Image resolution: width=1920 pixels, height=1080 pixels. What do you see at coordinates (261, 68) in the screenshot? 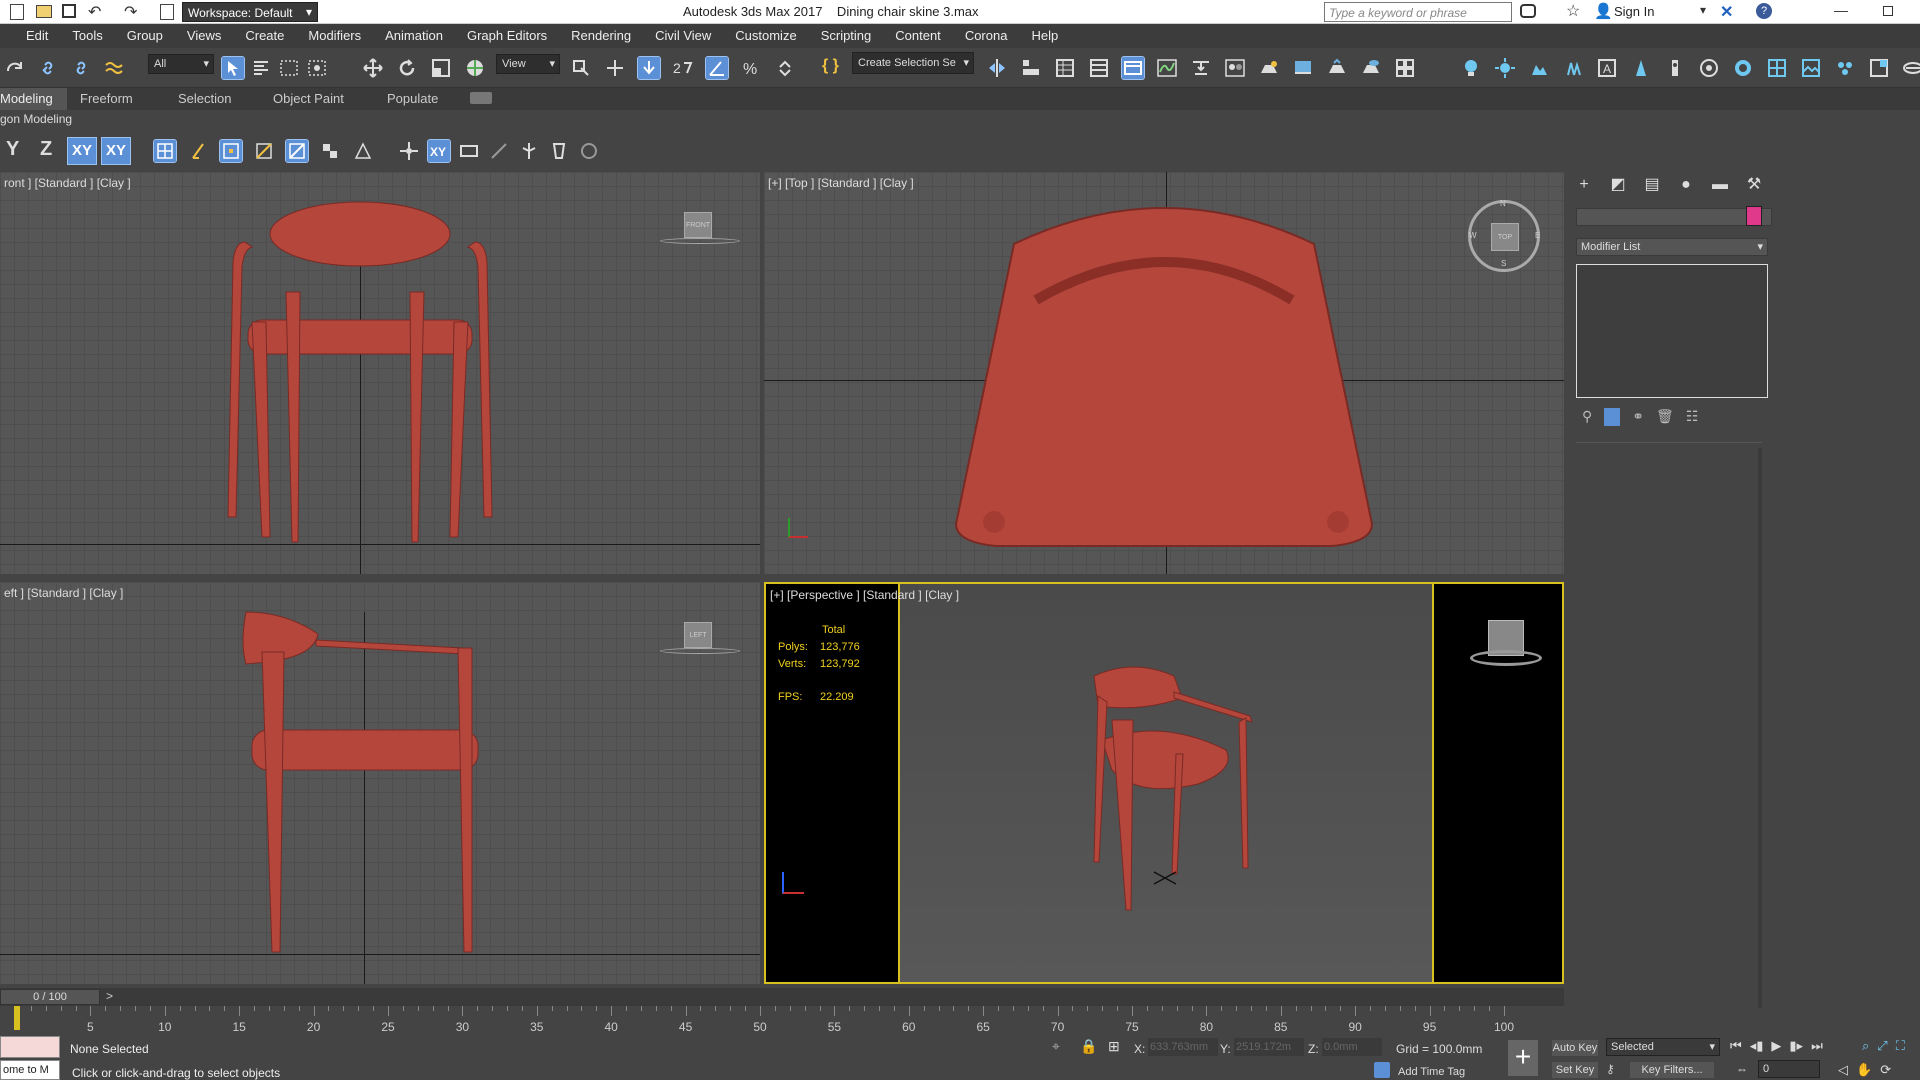
I see `select-by-name-icon` at bounding box center [261, 68].